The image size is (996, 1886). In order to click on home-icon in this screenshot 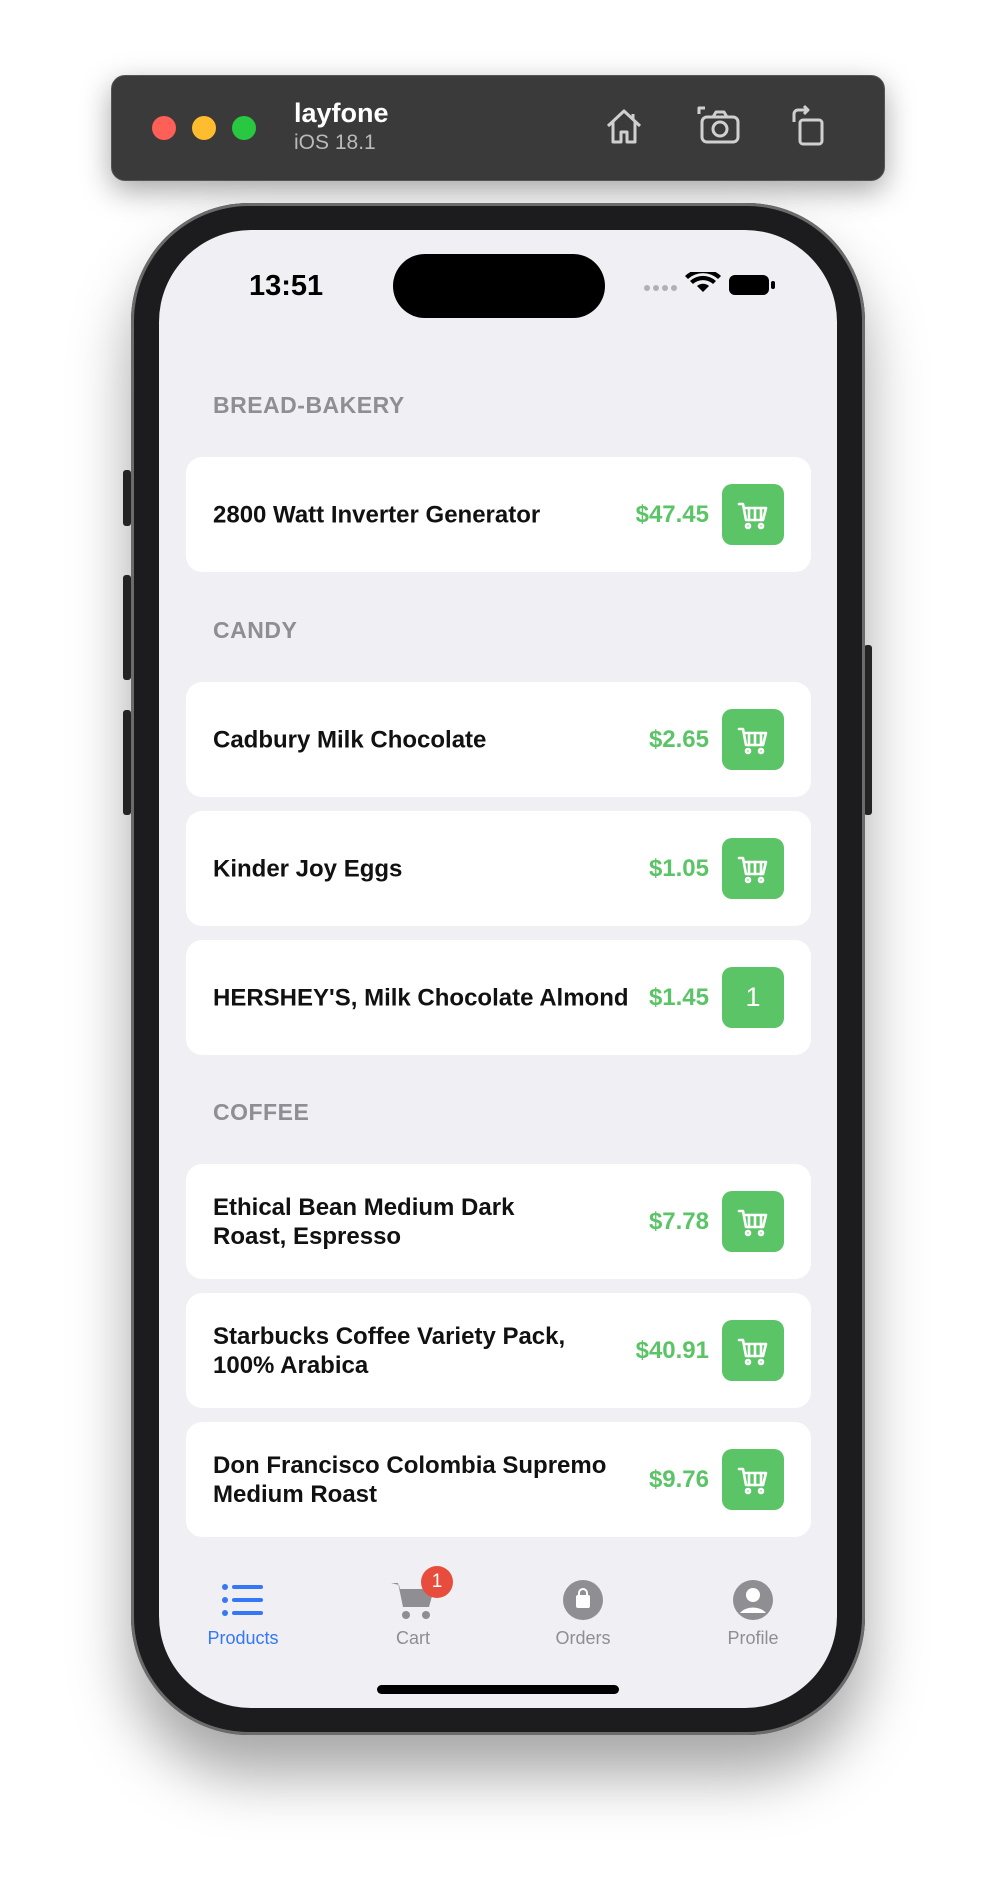, I will do `click(624, 126)`.